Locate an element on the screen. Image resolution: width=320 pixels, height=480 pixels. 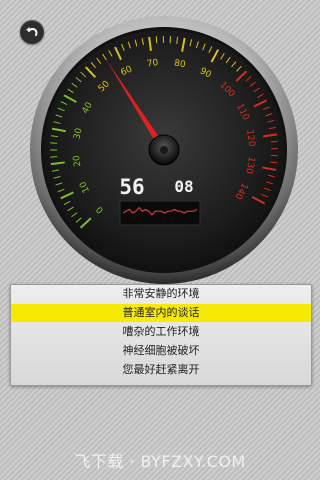
menu-item-leave-now: 您最好赶紧离开 is located at coordinates (161, 370).